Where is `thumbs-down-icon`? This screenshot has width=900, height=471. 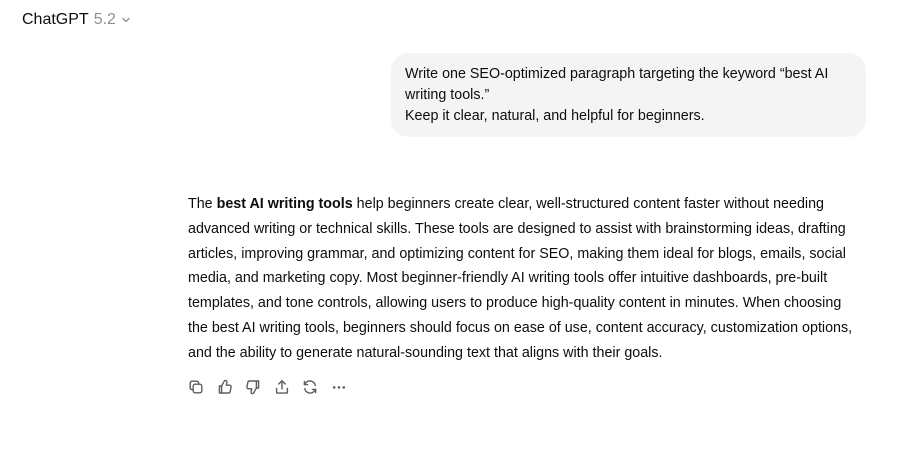
thumbs-down-icon is located at coordinates (253, 387).